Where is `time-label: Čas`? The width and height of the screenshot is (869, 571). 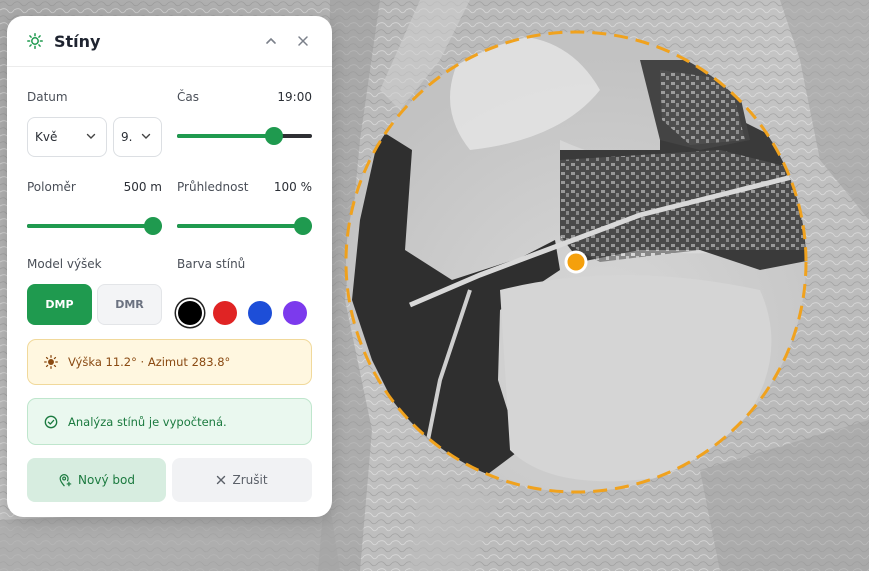 time-label: Čas is located at coordinates (188, 97).